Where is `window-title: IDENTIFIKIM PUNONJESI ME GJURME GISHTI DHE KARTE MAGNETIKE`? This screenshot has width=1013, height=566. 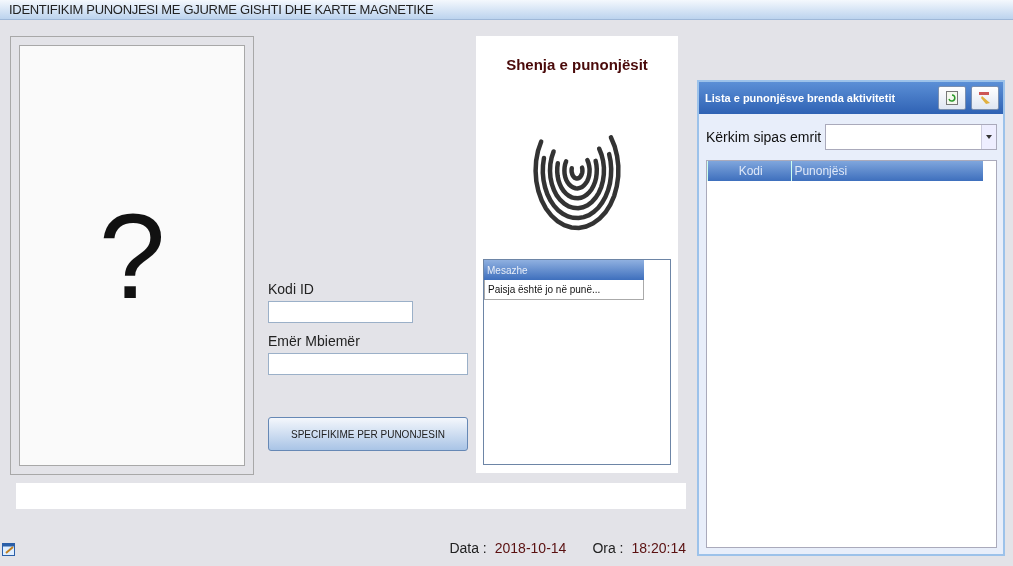 window-title: IDENTIFIKIM PUNONJESI ME GJURME GISHTI DHE KARTE MAGNETIKE is located at coordinates (221, 9).